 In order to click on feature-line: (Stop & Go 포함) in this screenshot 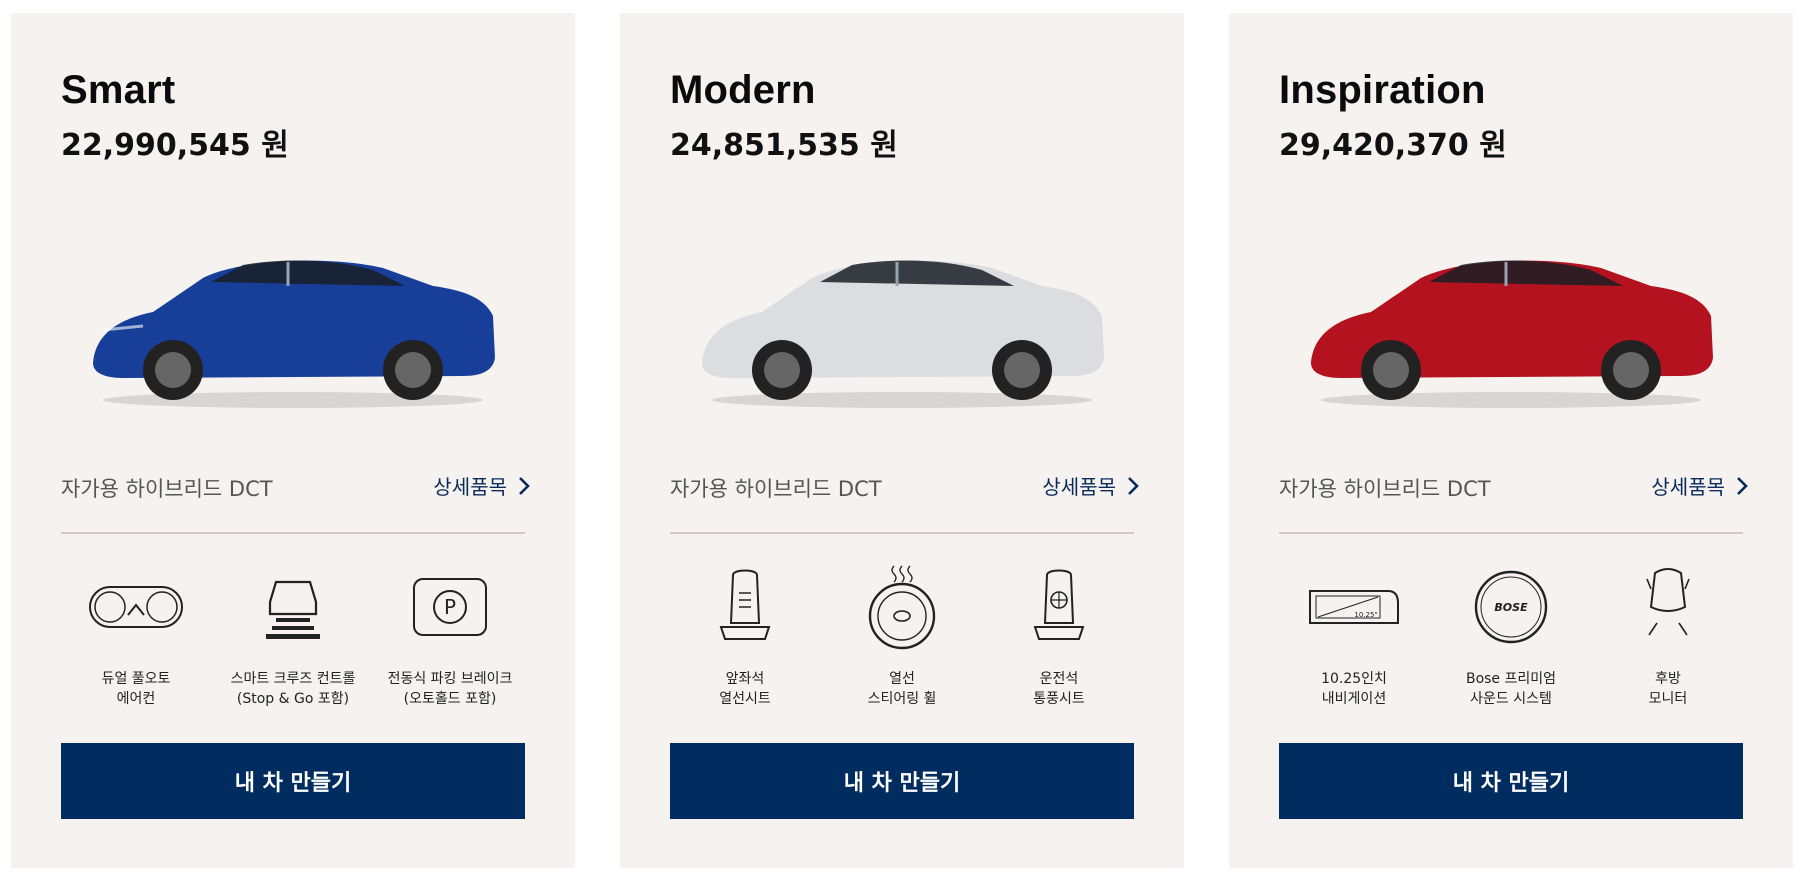, I will do `click(293, 699)`.